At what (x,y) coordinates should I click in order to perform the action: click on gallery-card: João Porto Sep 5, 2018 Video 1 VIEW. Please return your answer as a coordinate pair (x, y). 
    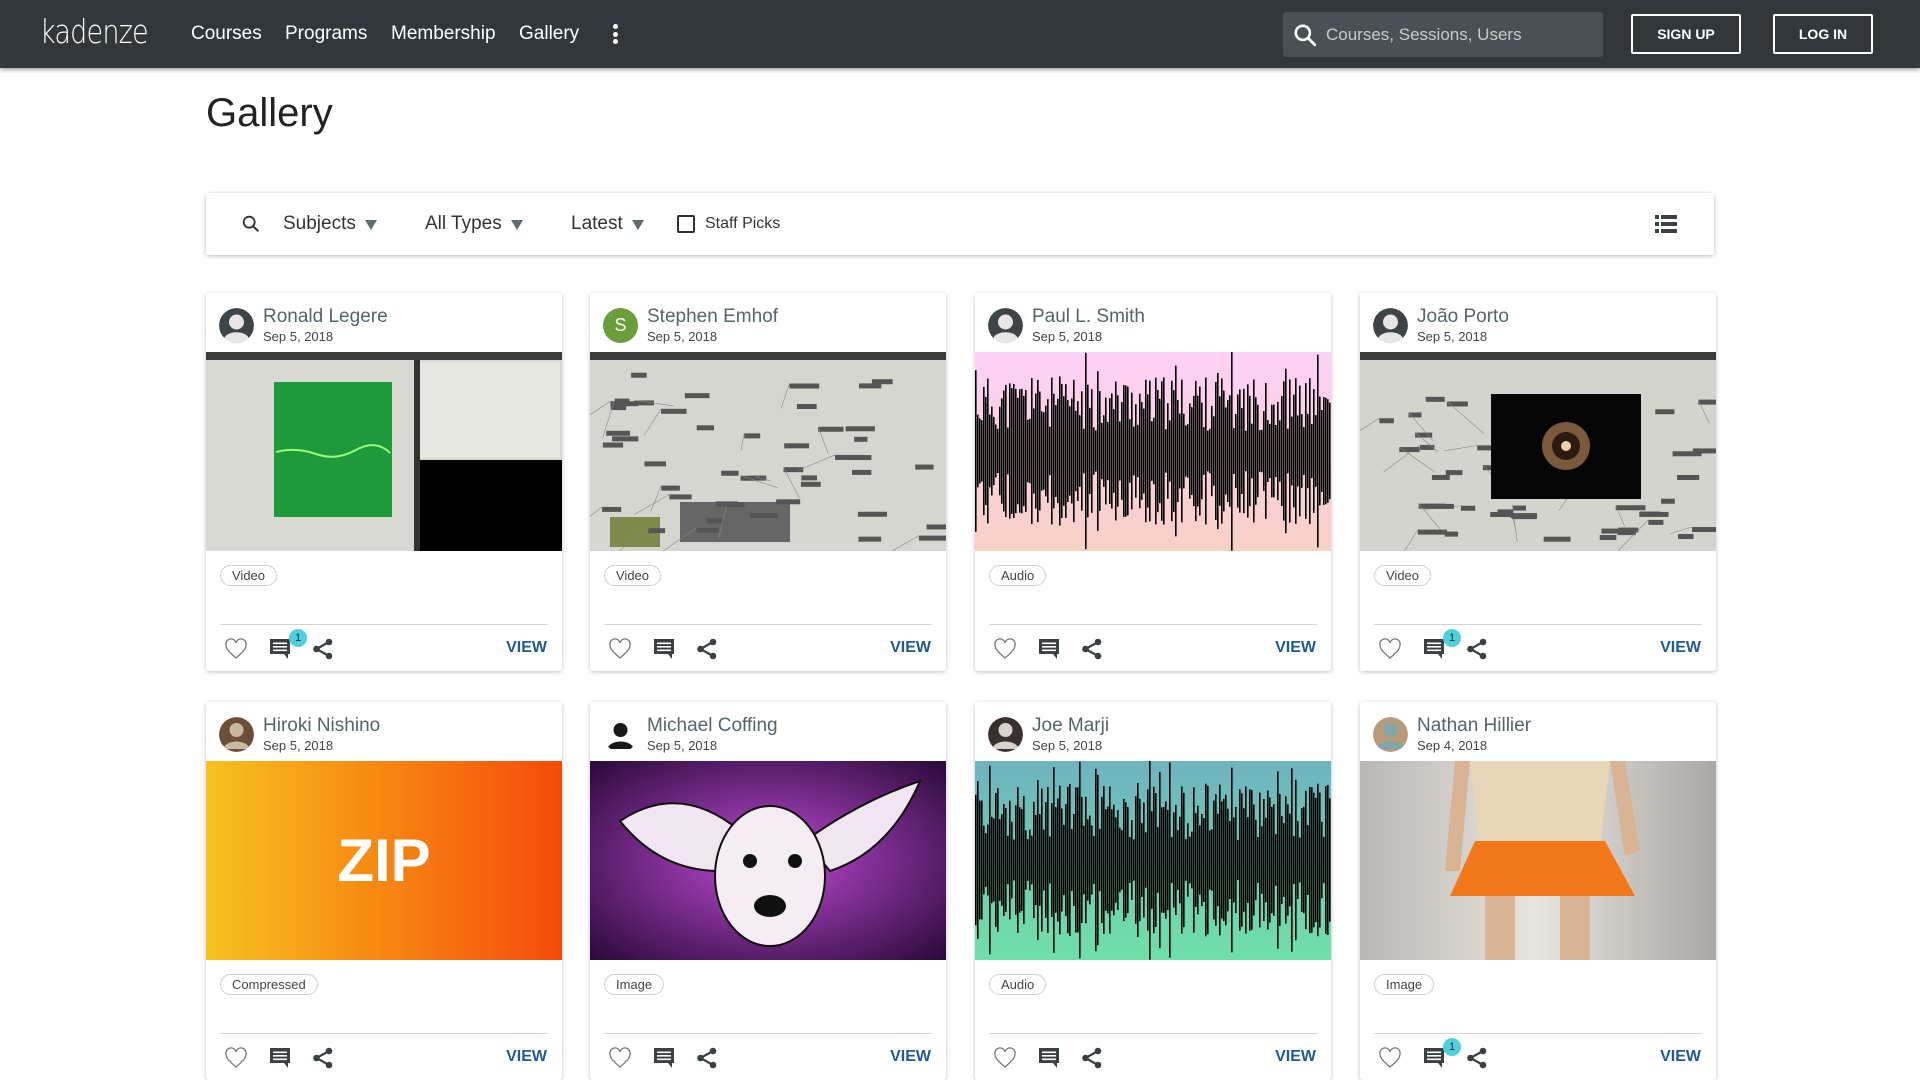
    Looking at the image, I should click on (1538, 482).